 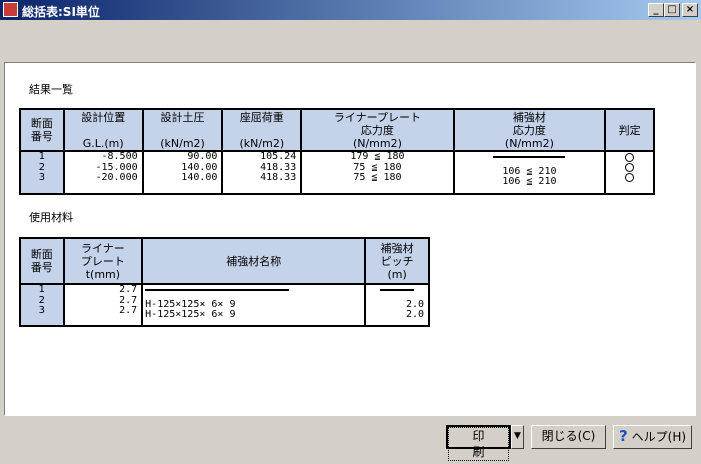 I want to click on close-button: 閉じる(C), so click(x=568, y=437).